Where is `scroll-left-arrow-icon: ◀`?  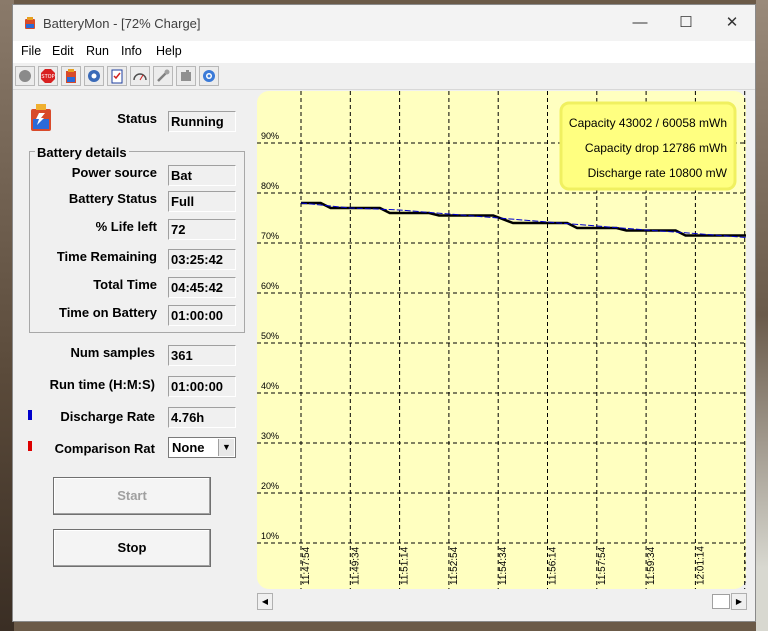 scroll-left-arrow-icon: ◀ is located at coordinates (265, 601).